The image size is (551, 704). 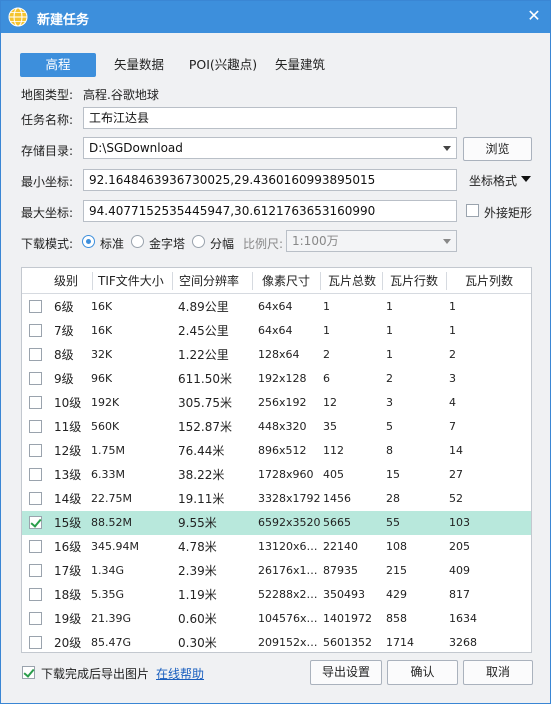 What do you see at coordinates (459, 594) in the screenshot?
I see `cell-tile-cols: 817` at bounding box center [459, 594].